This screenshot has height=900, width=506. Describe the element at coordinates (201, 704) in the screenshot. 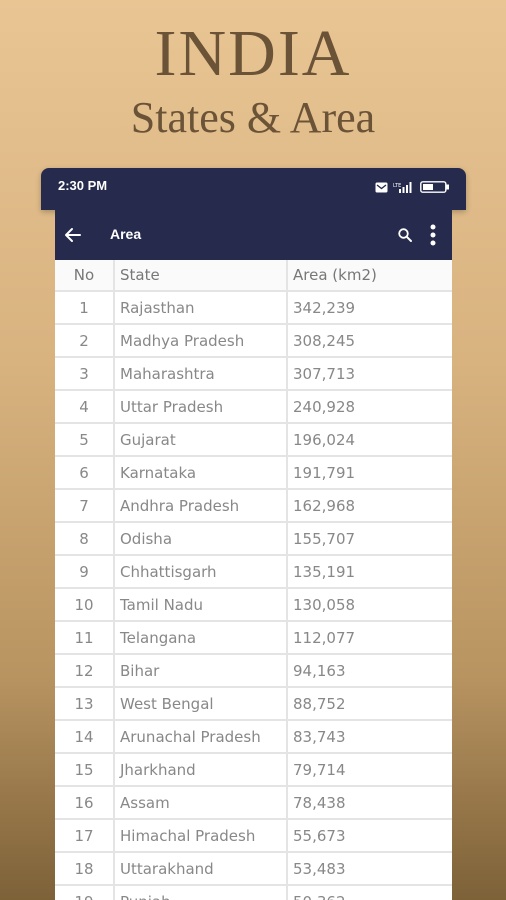

I see `state-name: West Bengal` at that location.